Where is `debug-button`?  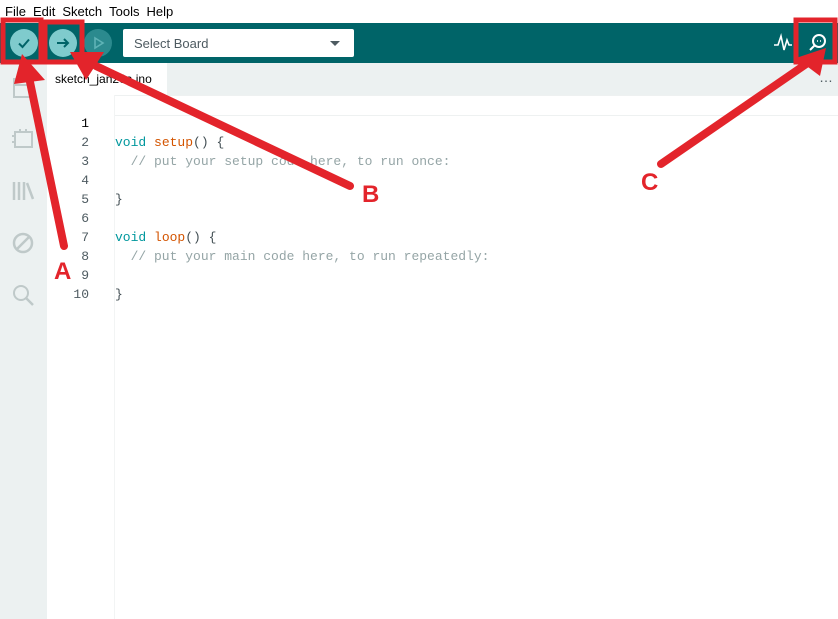
debug-button is located at coordinates (98, 43).